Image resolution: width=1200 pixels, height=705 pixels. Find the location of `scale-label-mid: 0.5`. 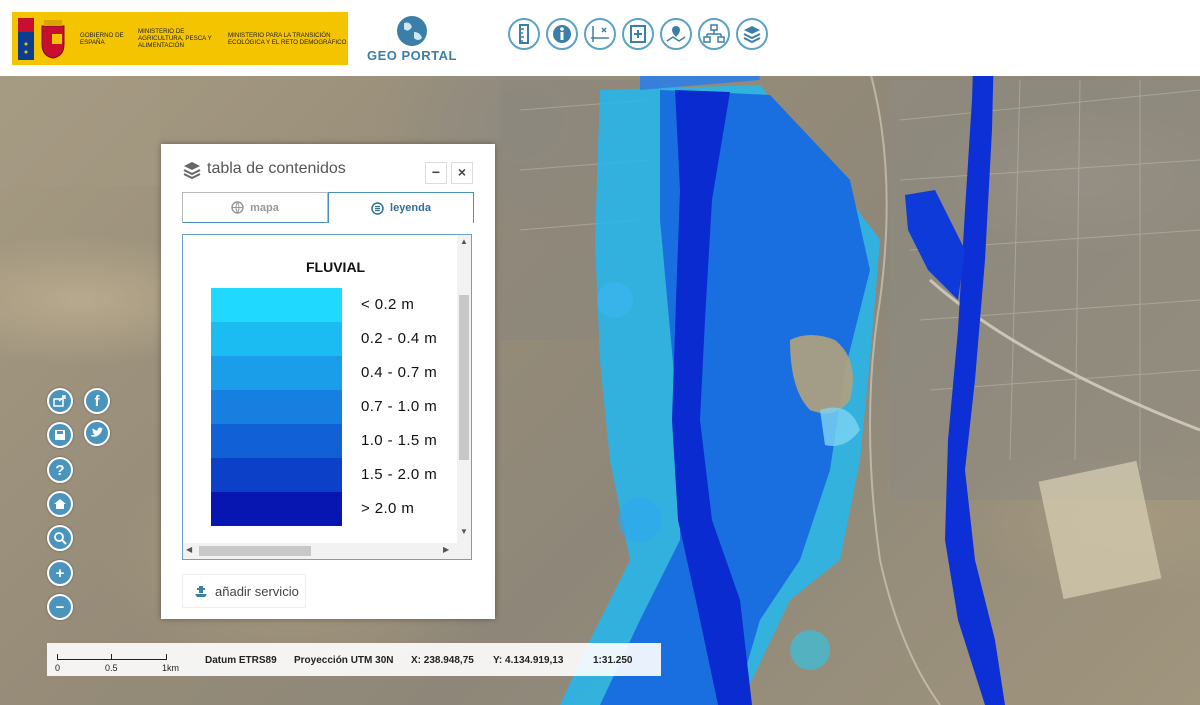

scale-label-mid: 0.5 is located at coordinates (111, 668).